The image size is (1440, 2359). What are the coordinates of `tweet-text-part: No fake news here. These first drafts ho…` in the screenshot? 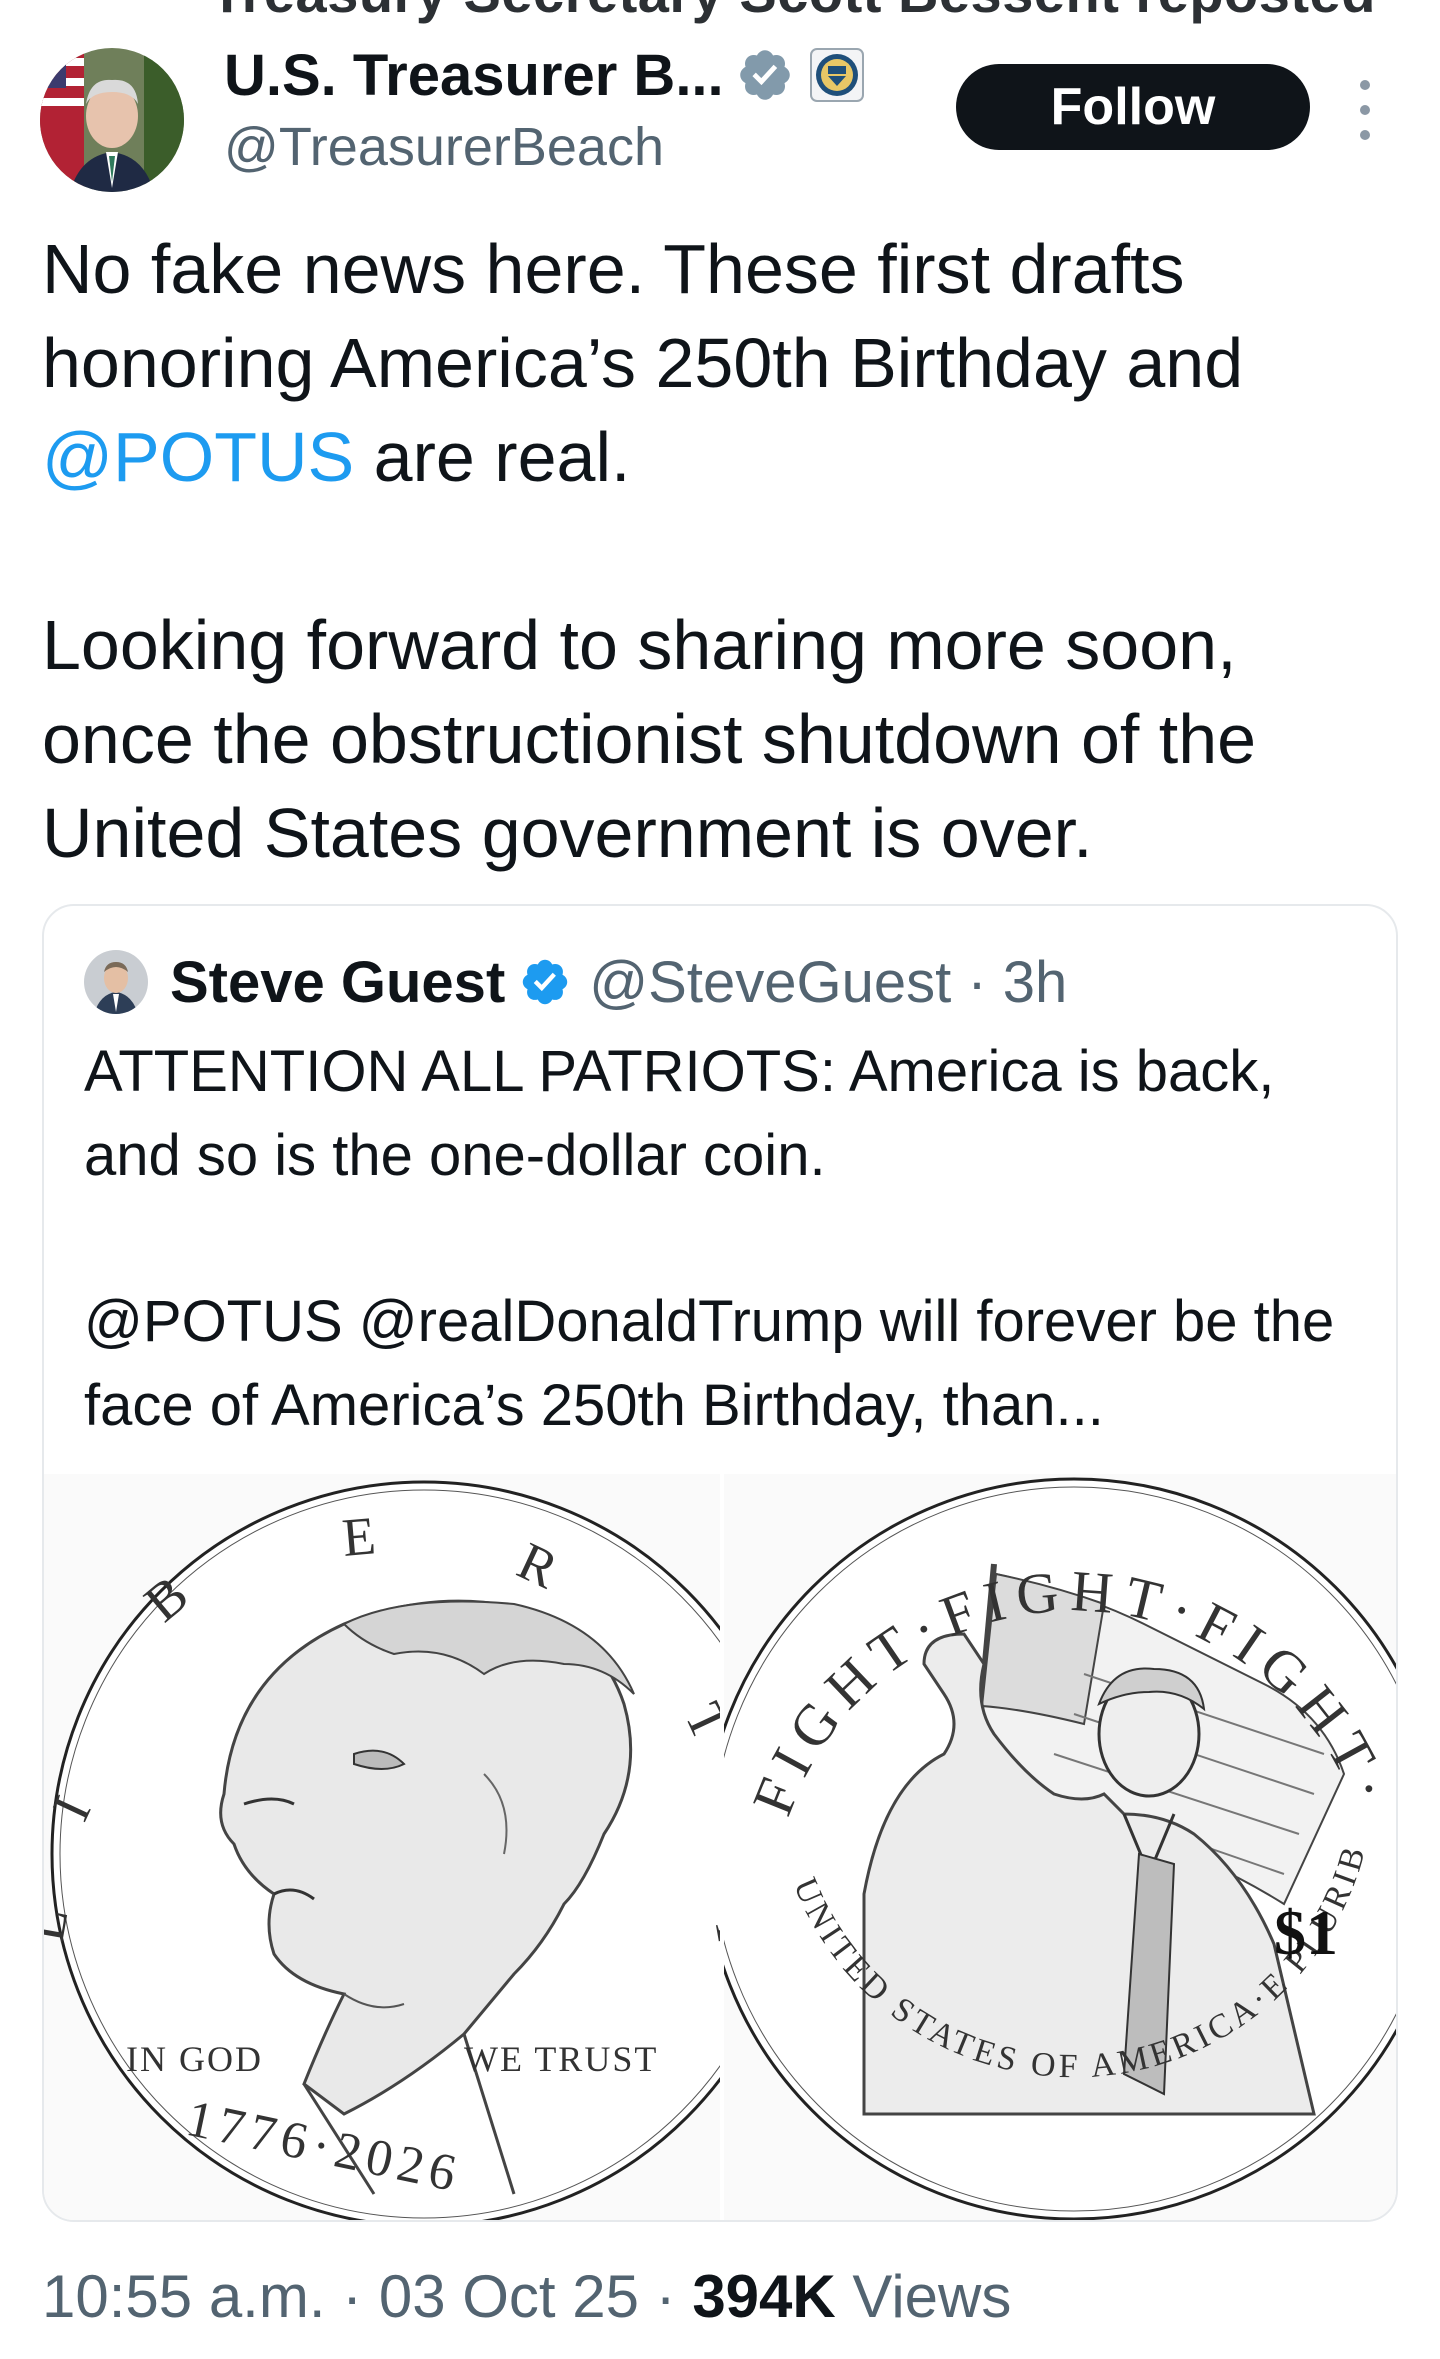 It's located at (643, 316).